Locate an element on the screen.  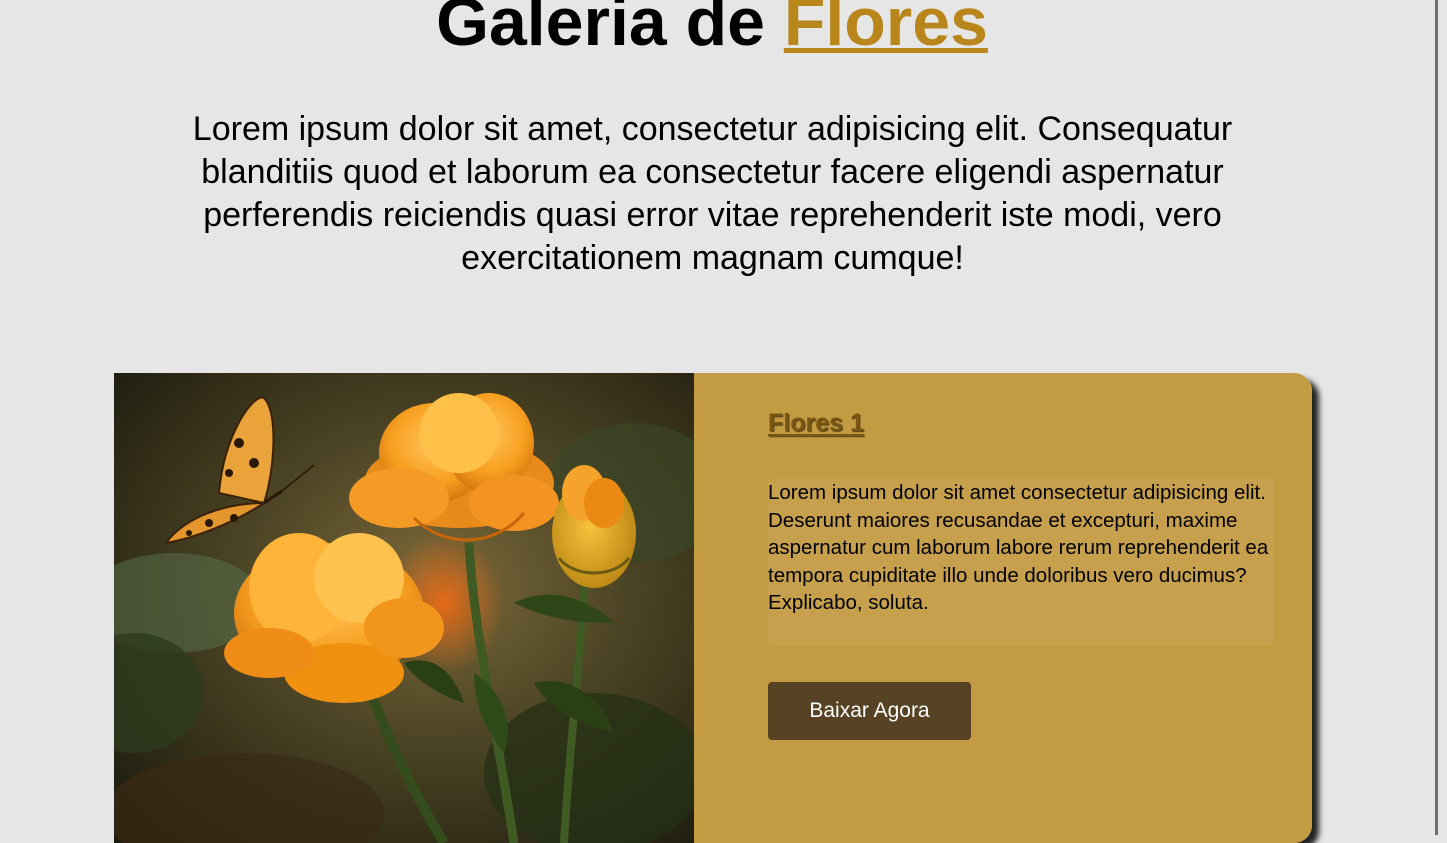
page-title: Galeria de Flores is located at coordinates (712, 31).